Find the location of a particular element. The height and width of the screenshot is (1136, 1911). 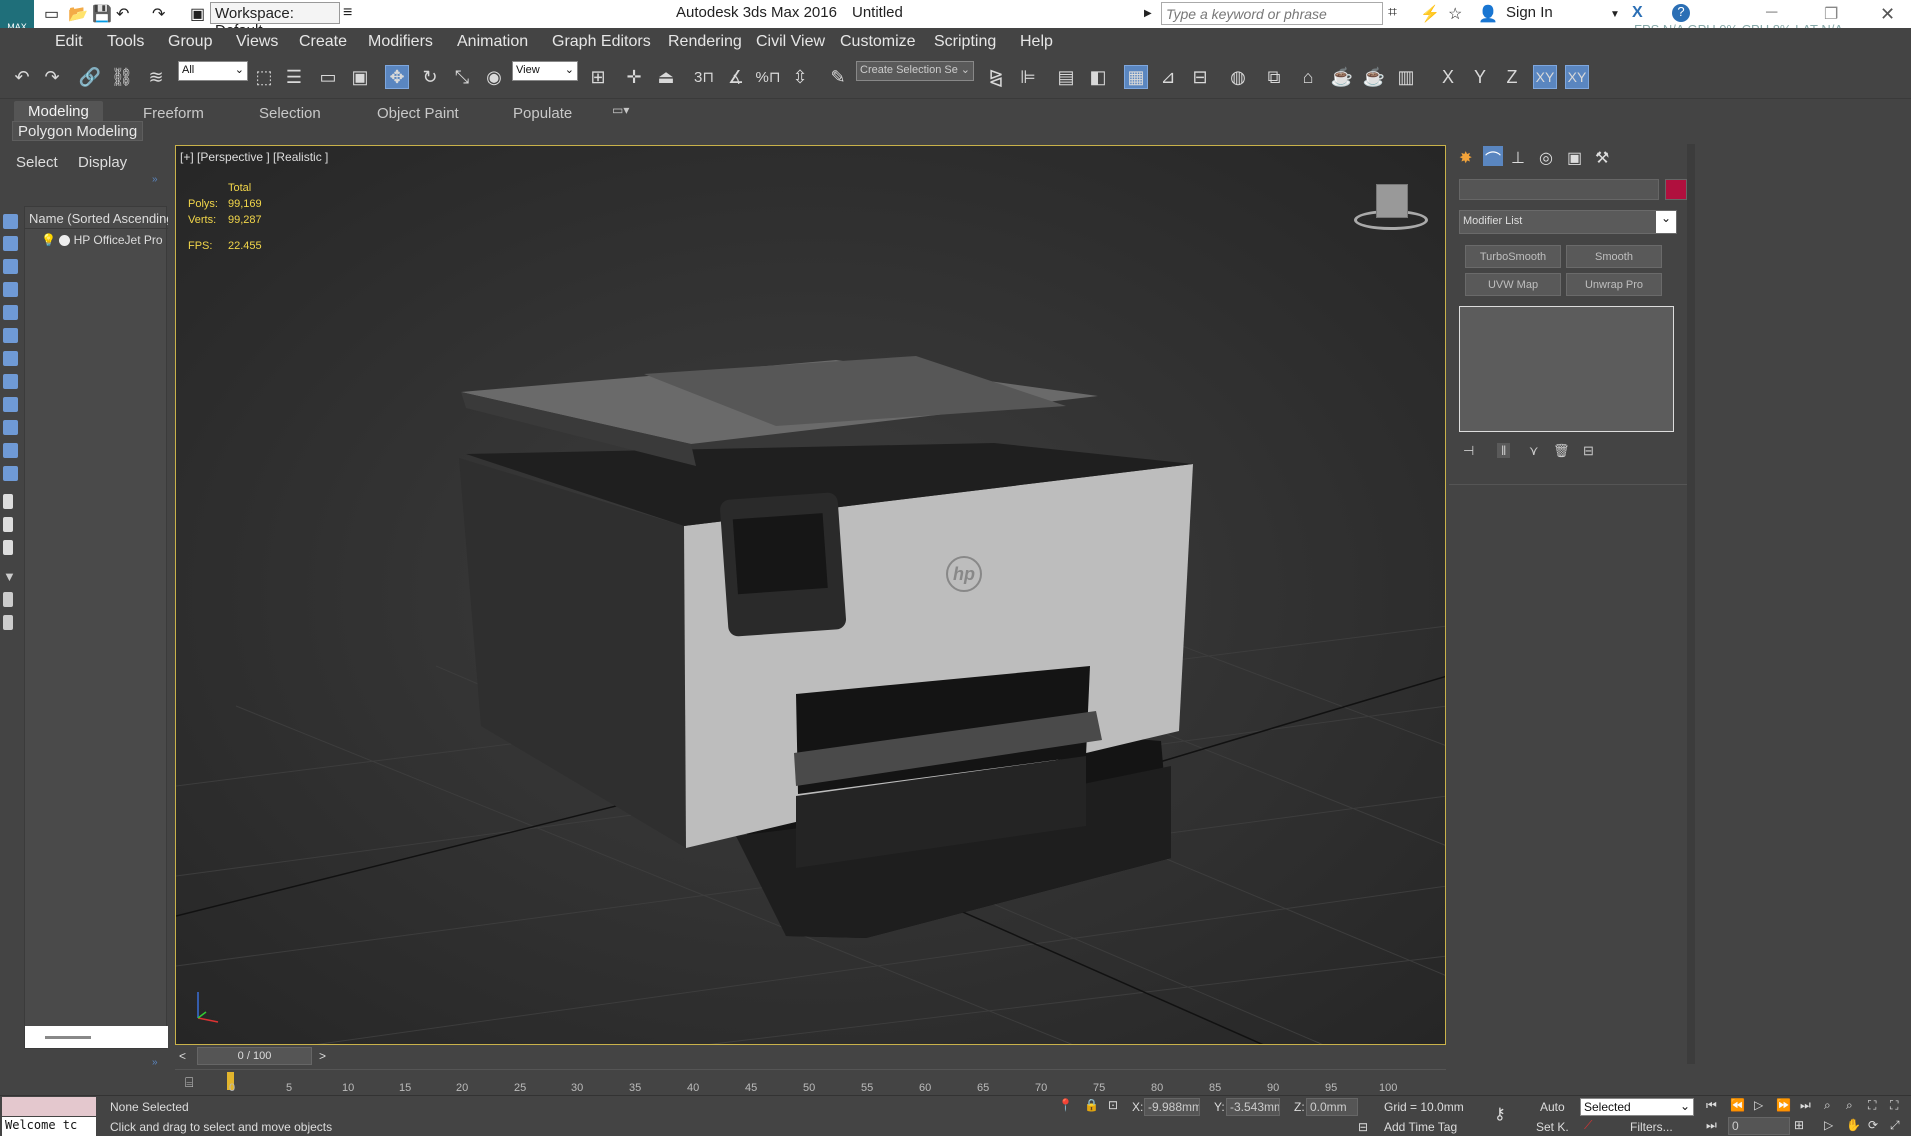

time-slider-next: > is located at coordinates (322, 1056).